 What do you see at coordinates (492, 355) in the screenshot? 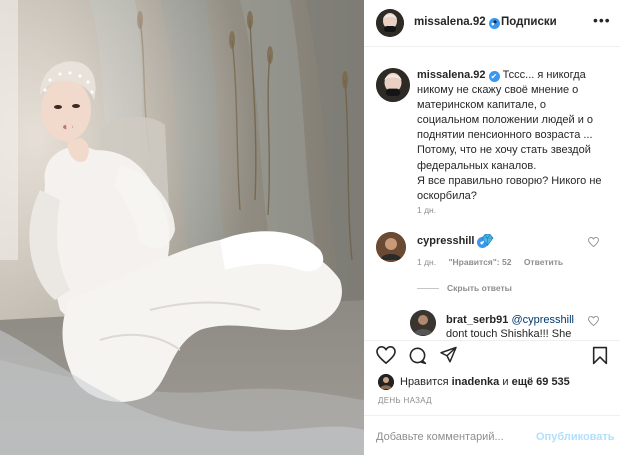
I see `post-actions-bar` at bounding box center [492, 355].